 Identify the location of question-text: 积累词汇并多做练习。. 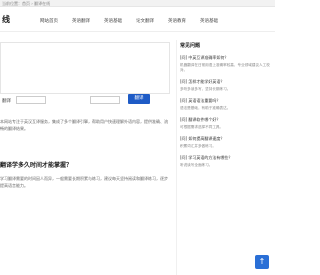
(198, 146).